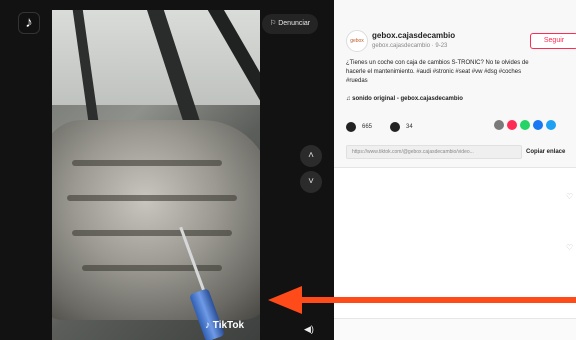 The image size is (576, 340). What do you see at coordinates (309, 329) in the screenshot?
I see `volume-icon: ◀)` at bounding box center [309, 329].